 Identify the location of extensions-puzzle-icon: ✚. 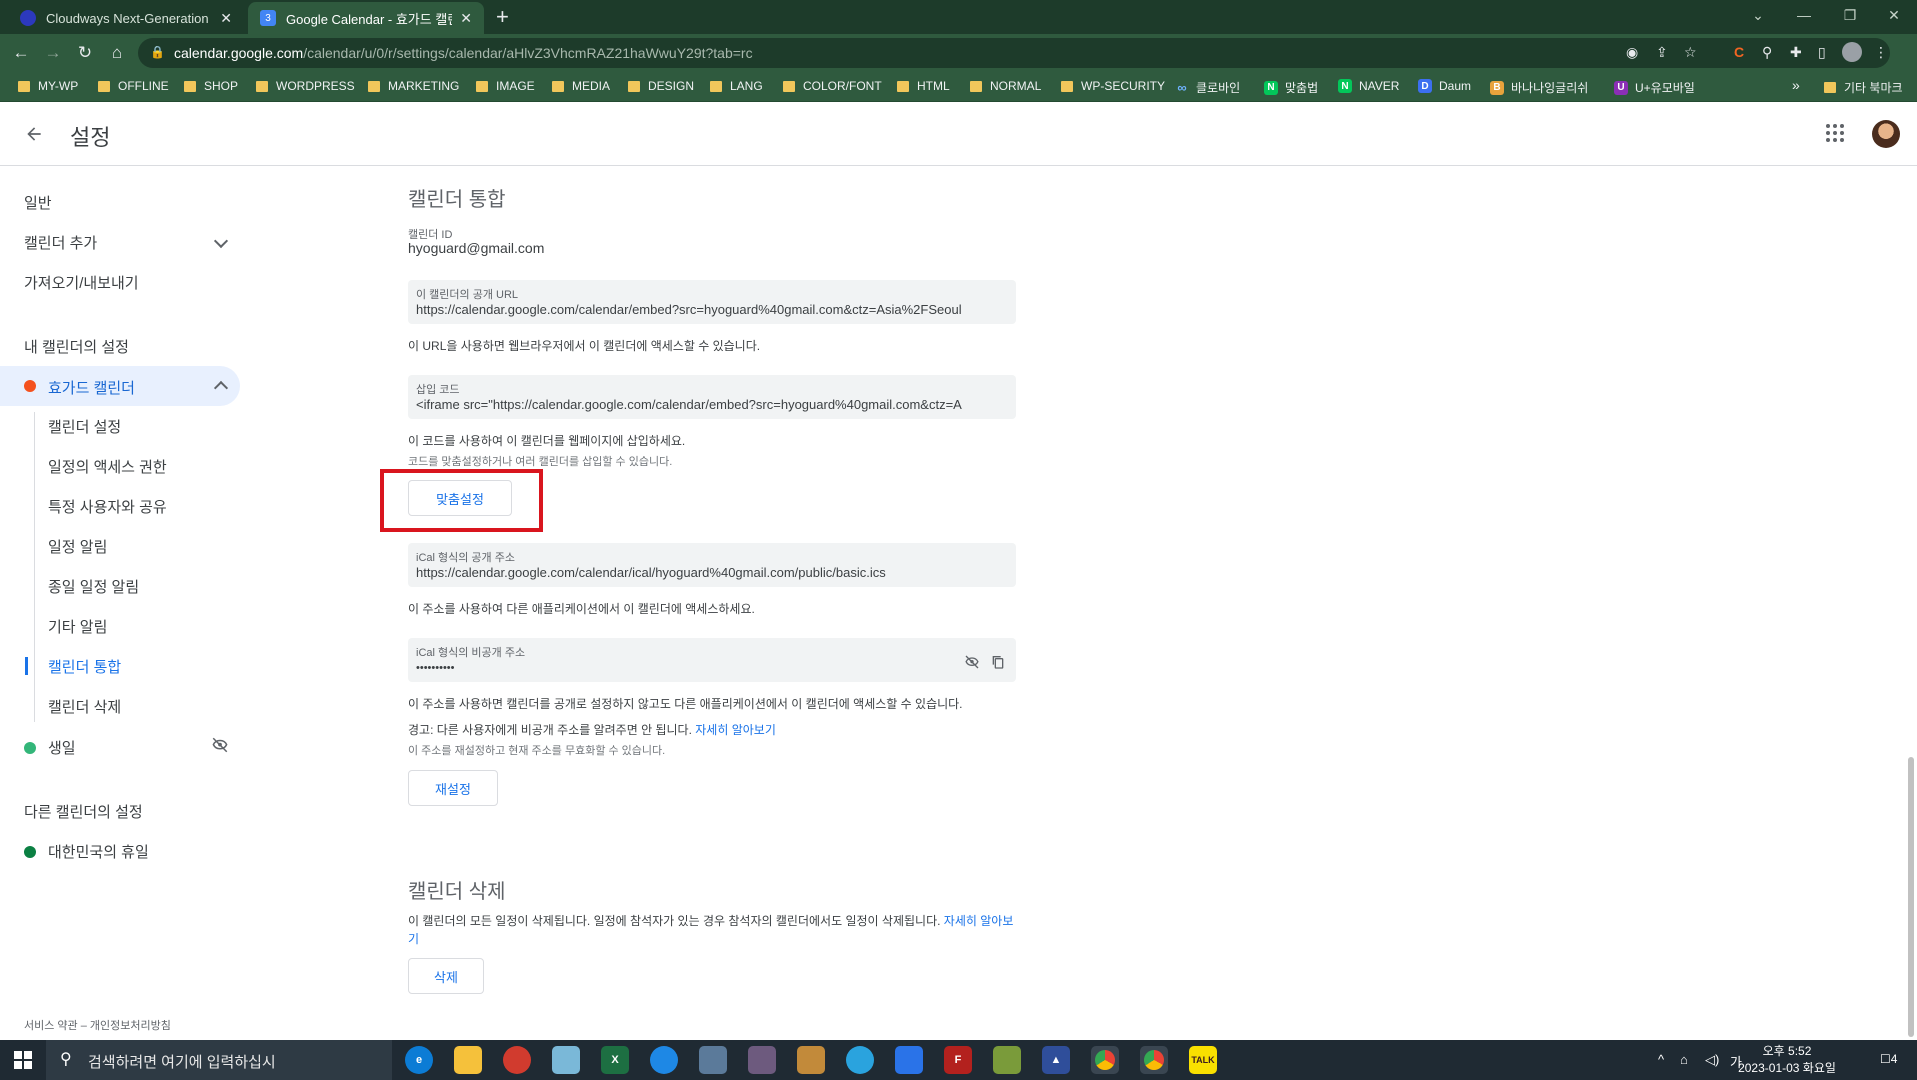
(1796, 52).